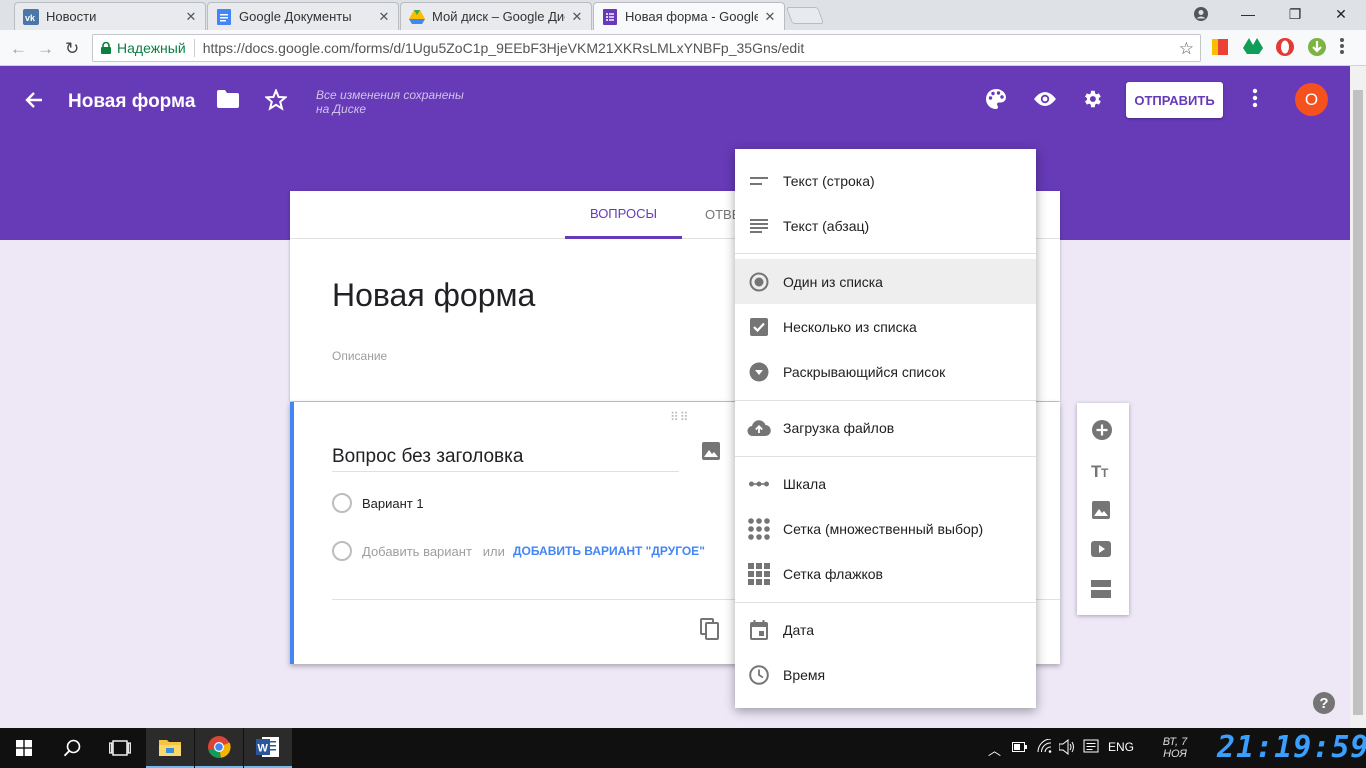  Describe the element at coordinates (496, 16) in the screenshot. I see `tab-google-drive: Мой диск – Google Дис ✕` at that location.